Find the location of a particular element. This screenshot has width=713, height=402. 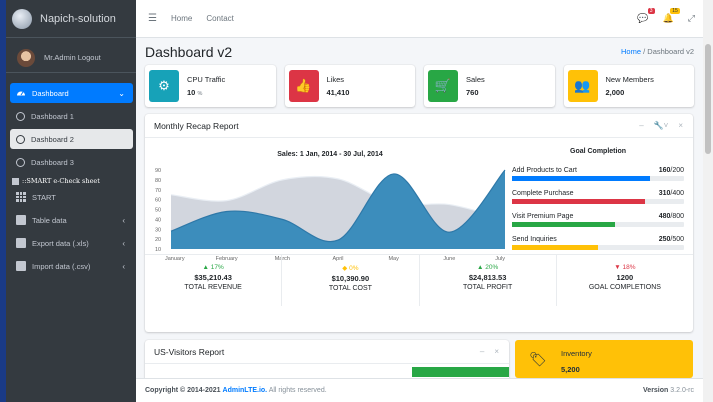

fullscreen-icon: ⤢ is located at coordinates (691, 18).